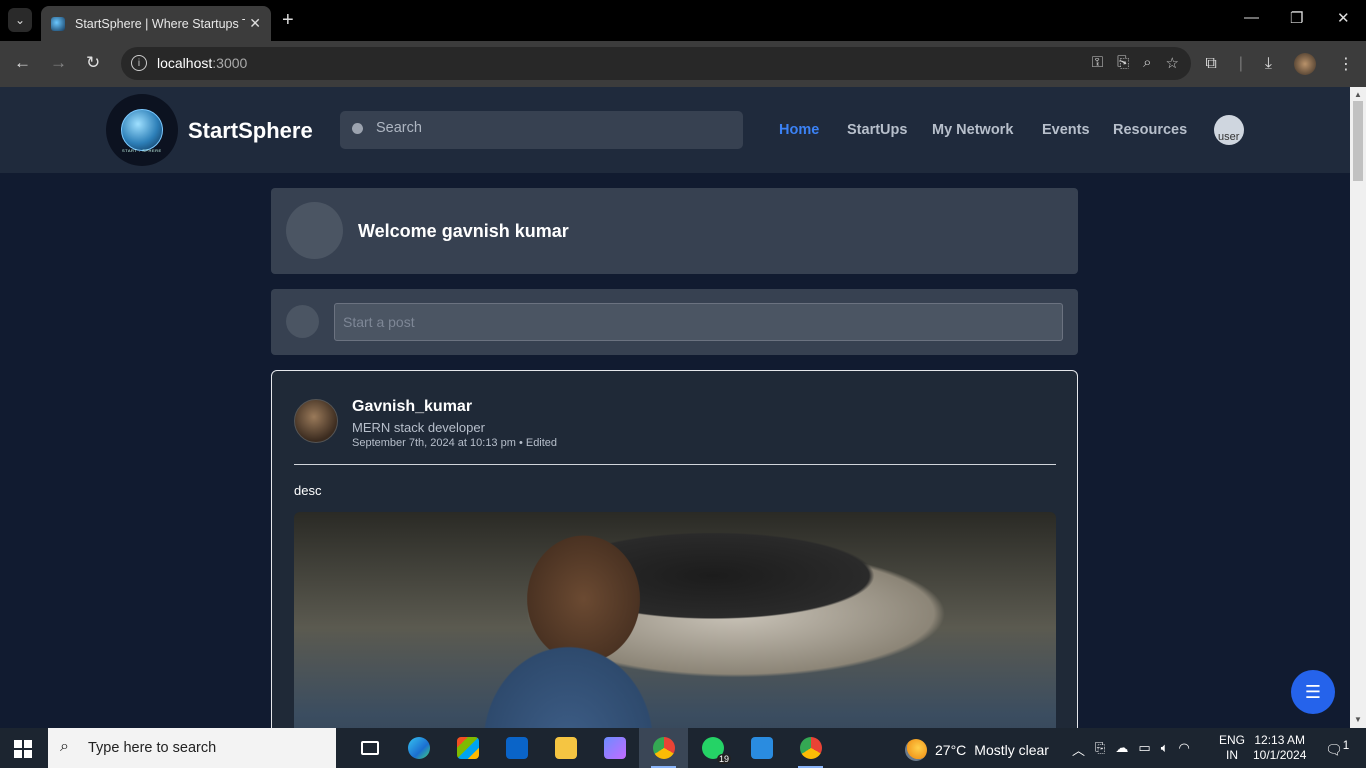 Image resolution: width=1366 pixels, height=768 pixels. What do you see at coordinates (1296, 18) in the screenshot?
I see `restore-icon: ❐` at bounding box center [1296, 18].